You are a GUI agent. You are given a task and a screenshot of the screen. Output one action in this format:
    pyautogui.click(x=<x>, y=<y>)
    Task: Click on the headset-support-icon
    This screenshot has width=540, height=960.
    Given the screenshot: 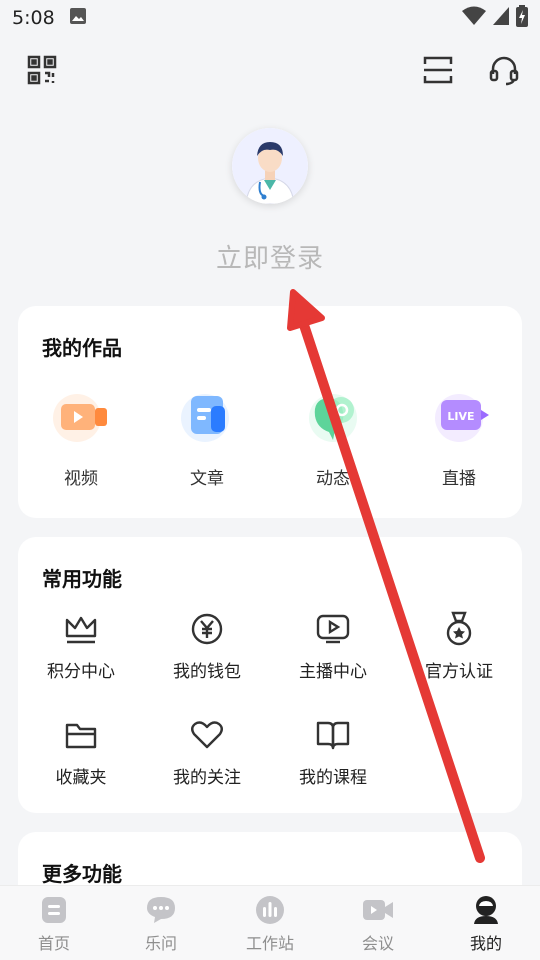 What is the action you would take?
    pyautogui.click(x=504, y=70)
    